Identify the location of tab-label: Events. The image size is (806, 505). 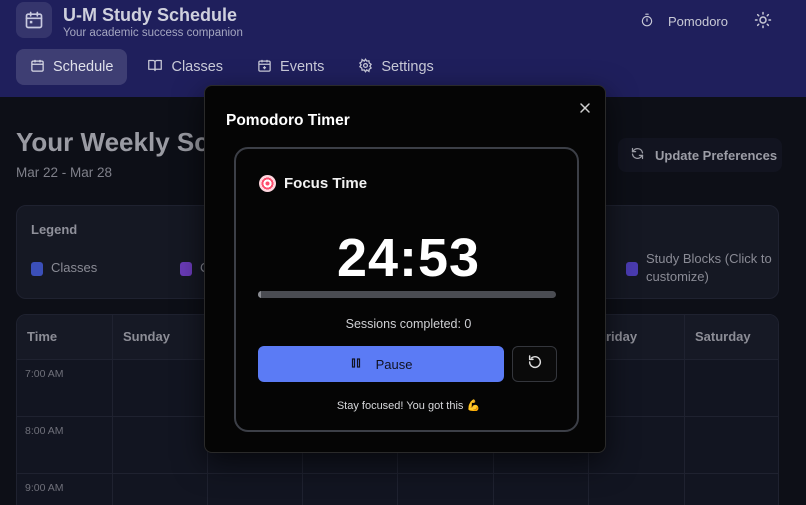
(302, 67).